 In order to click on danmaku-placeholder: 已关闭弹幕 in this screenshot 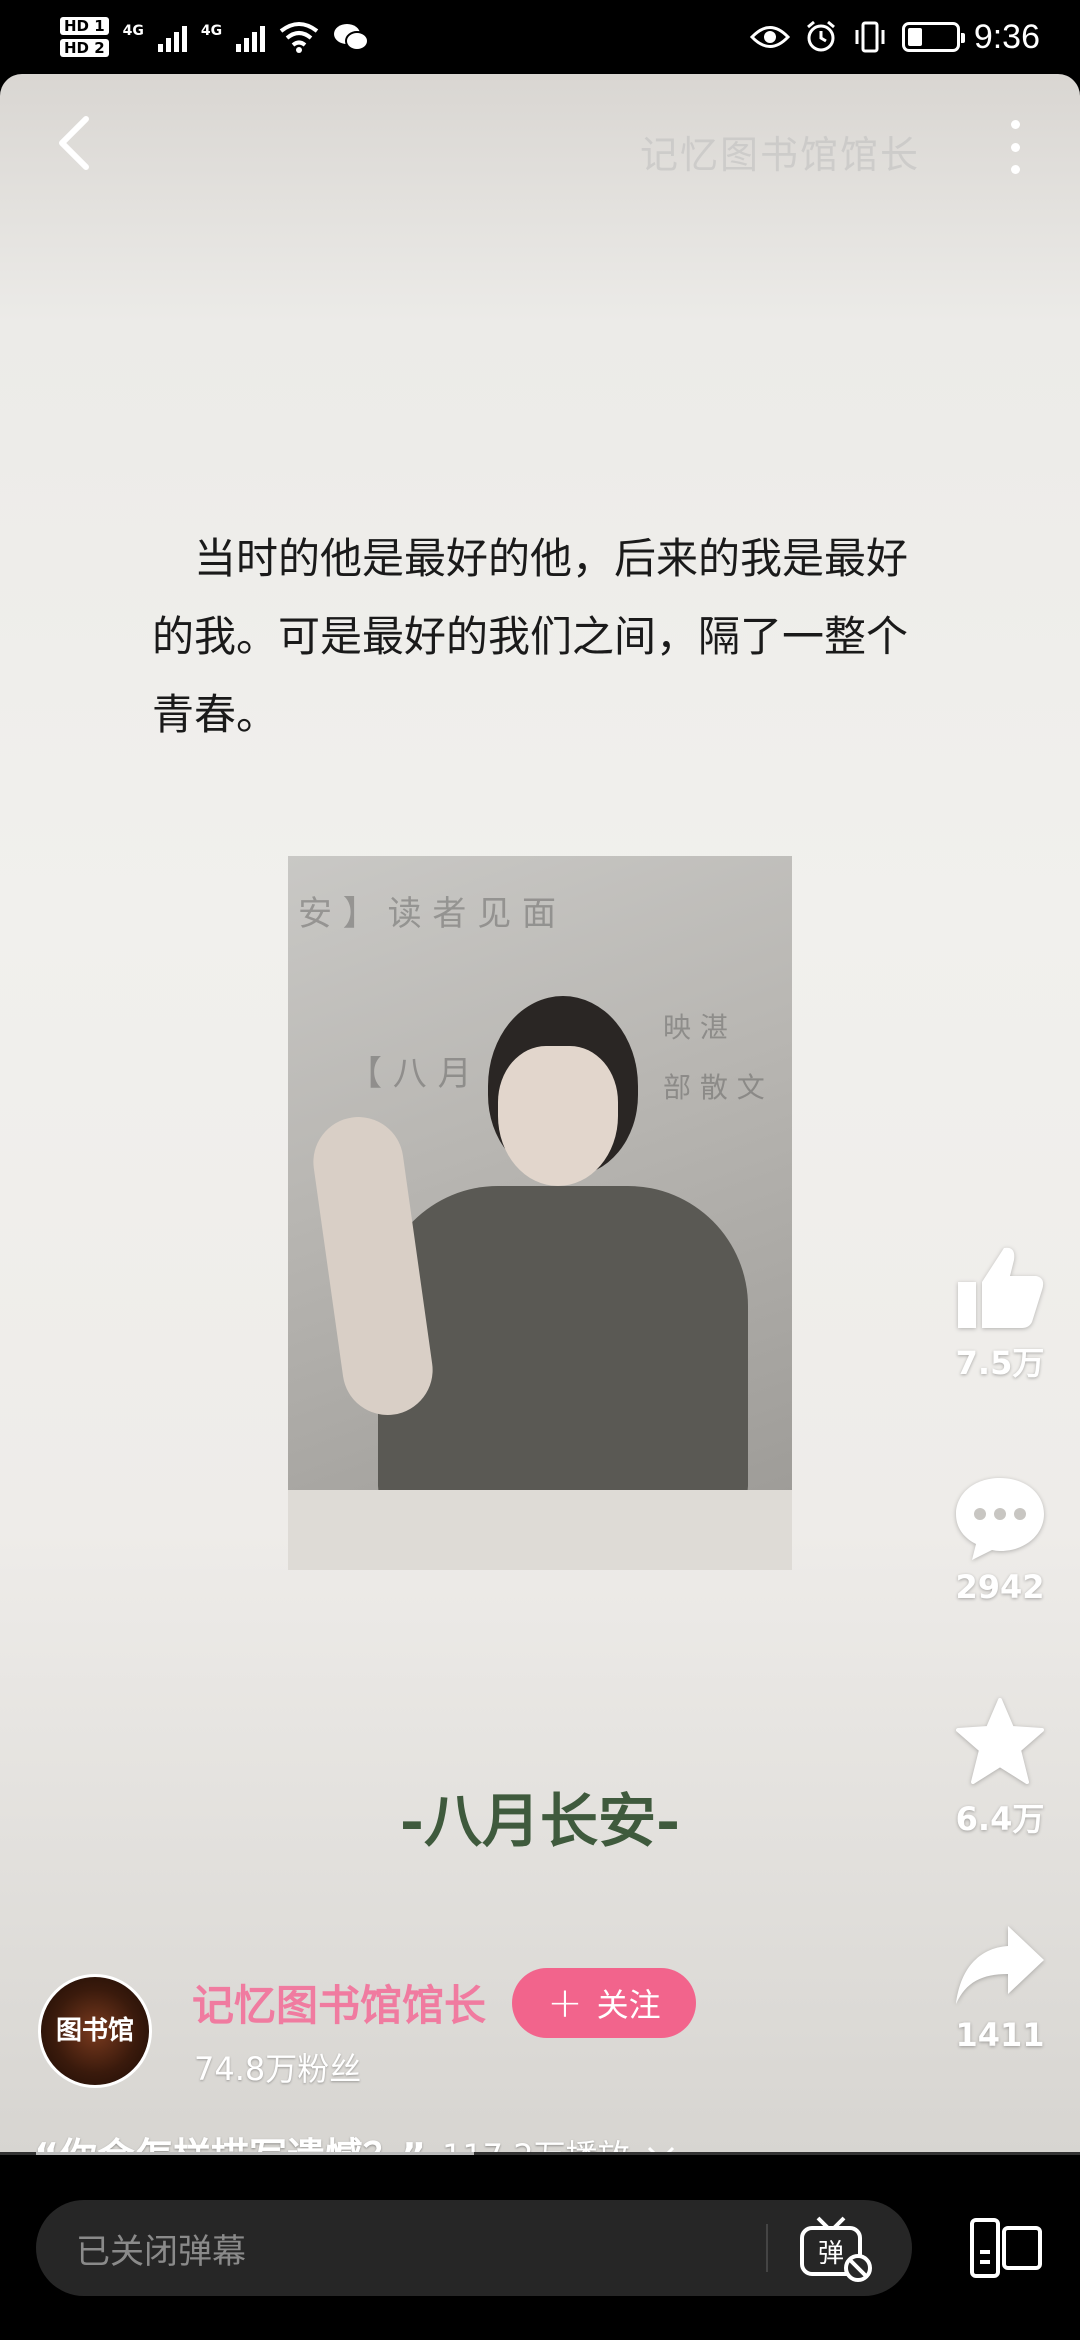, I will do `click(161, 2251)`.